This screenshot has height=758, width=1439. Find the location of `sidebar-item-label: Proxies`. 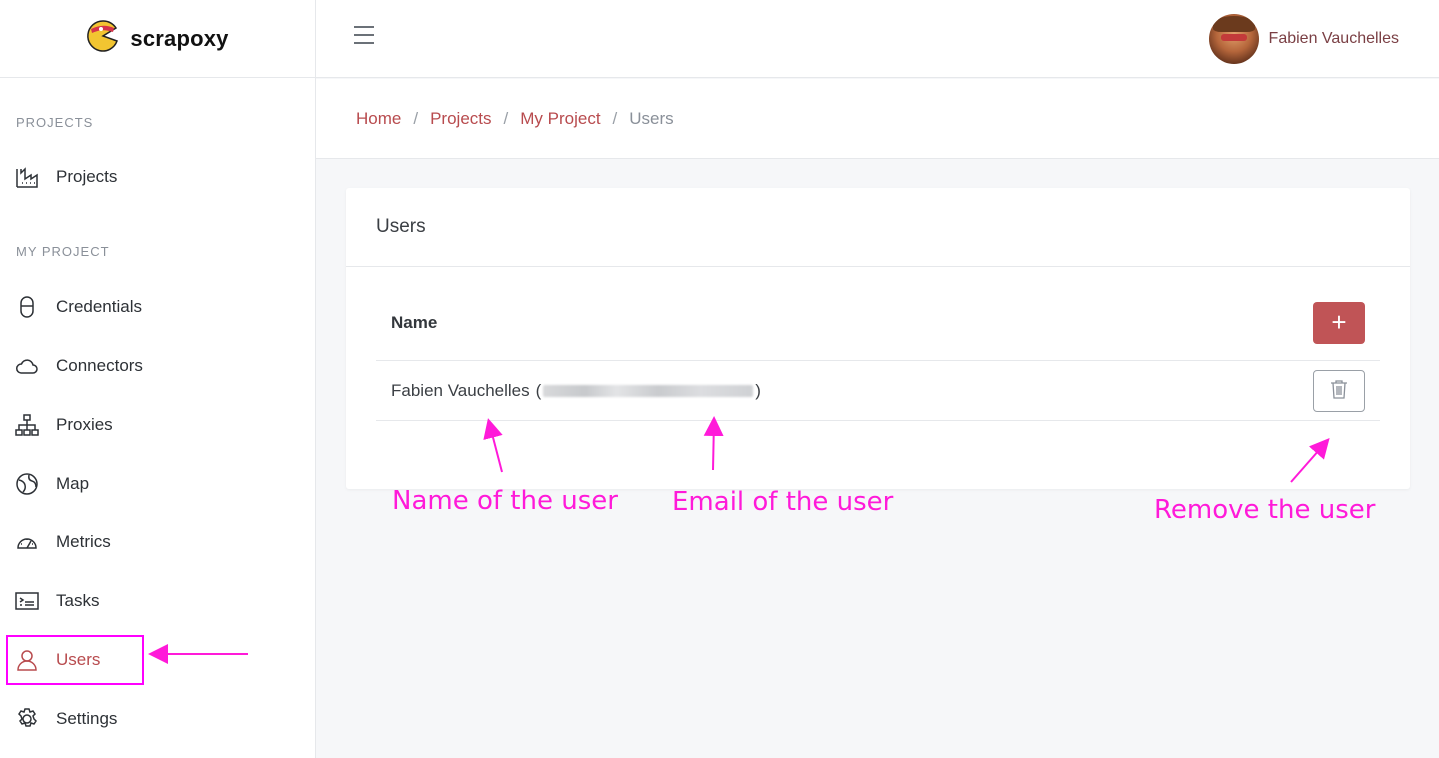

sidebar-item-label: Proxies is located at coordinates (84, 424).